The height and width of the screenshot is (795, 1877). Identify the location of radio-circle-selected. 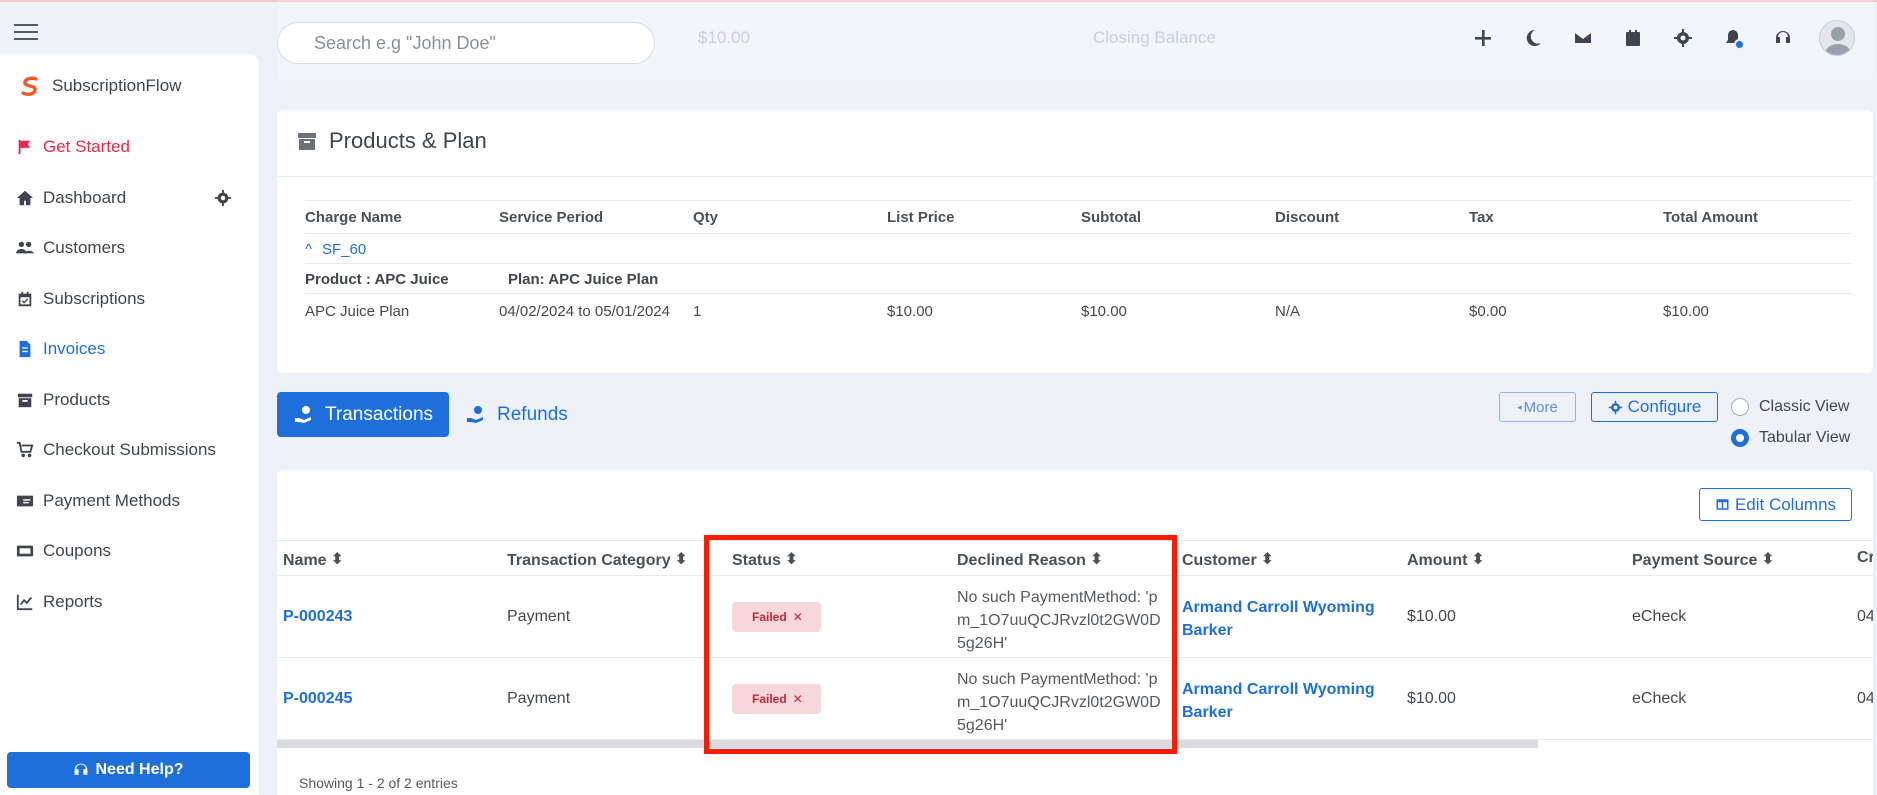
(1740, 438).